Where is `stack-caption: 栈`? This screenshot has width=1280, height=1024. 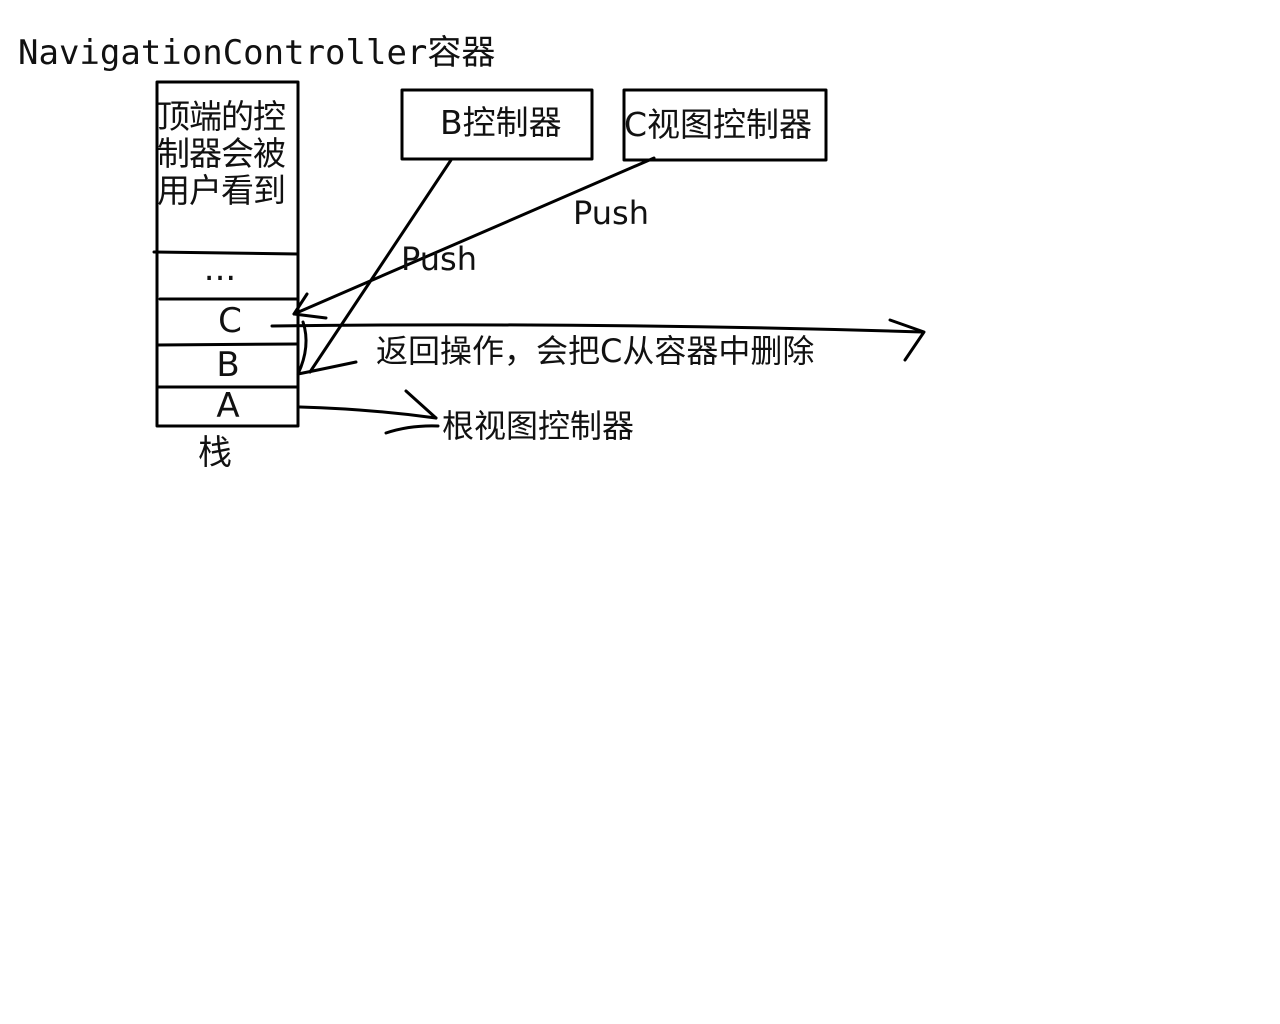
stack-caption: 栈 is located at coordinates (215, 453).